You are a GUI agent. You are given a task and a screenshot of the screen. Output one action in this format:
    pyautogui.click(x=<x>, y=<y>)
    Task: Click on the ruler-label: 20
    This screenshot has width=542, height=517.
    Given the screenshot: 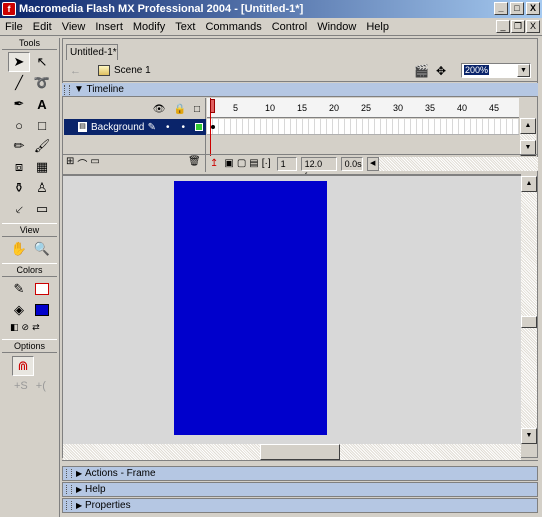 What is the action you would take?
    pyautogui.click(x=334, y=108)
    